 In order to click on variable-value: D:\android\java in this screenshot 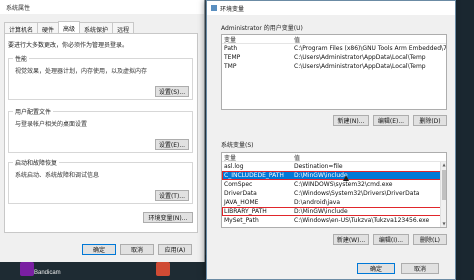, I will do `click(317, 202)`.